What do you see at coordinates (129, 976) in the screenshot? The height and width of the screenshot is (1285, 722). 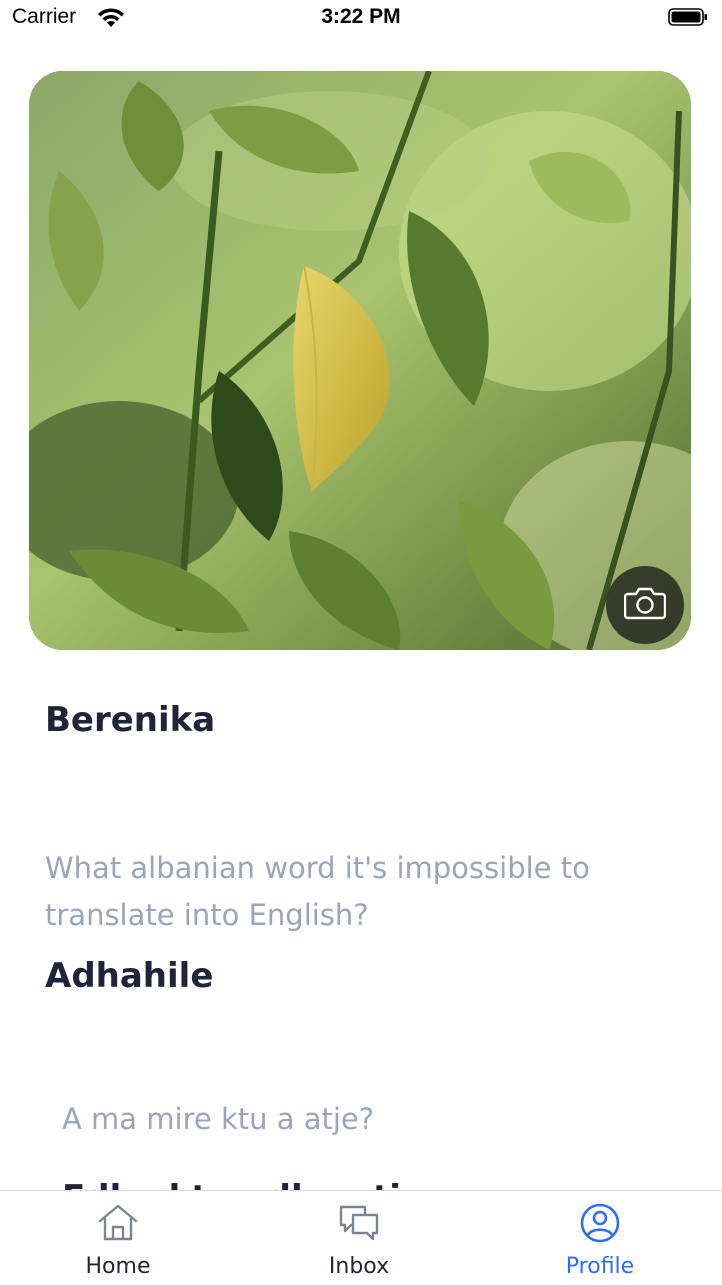 I see `answer-text: Adhahile` at bounding box center [129, 976].